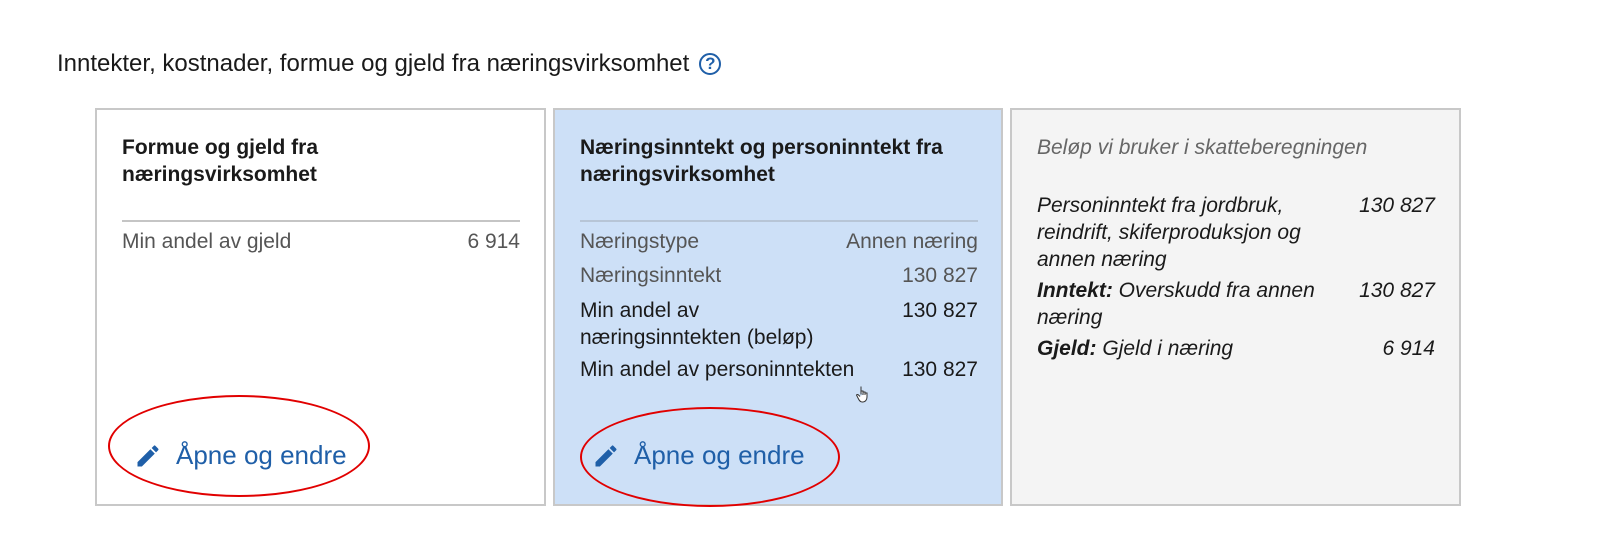  What do you see at coordinates (717, 369) in the screenshot?
I see `row-label: Min andel av personinntekten` at bounding box center [717, 369].